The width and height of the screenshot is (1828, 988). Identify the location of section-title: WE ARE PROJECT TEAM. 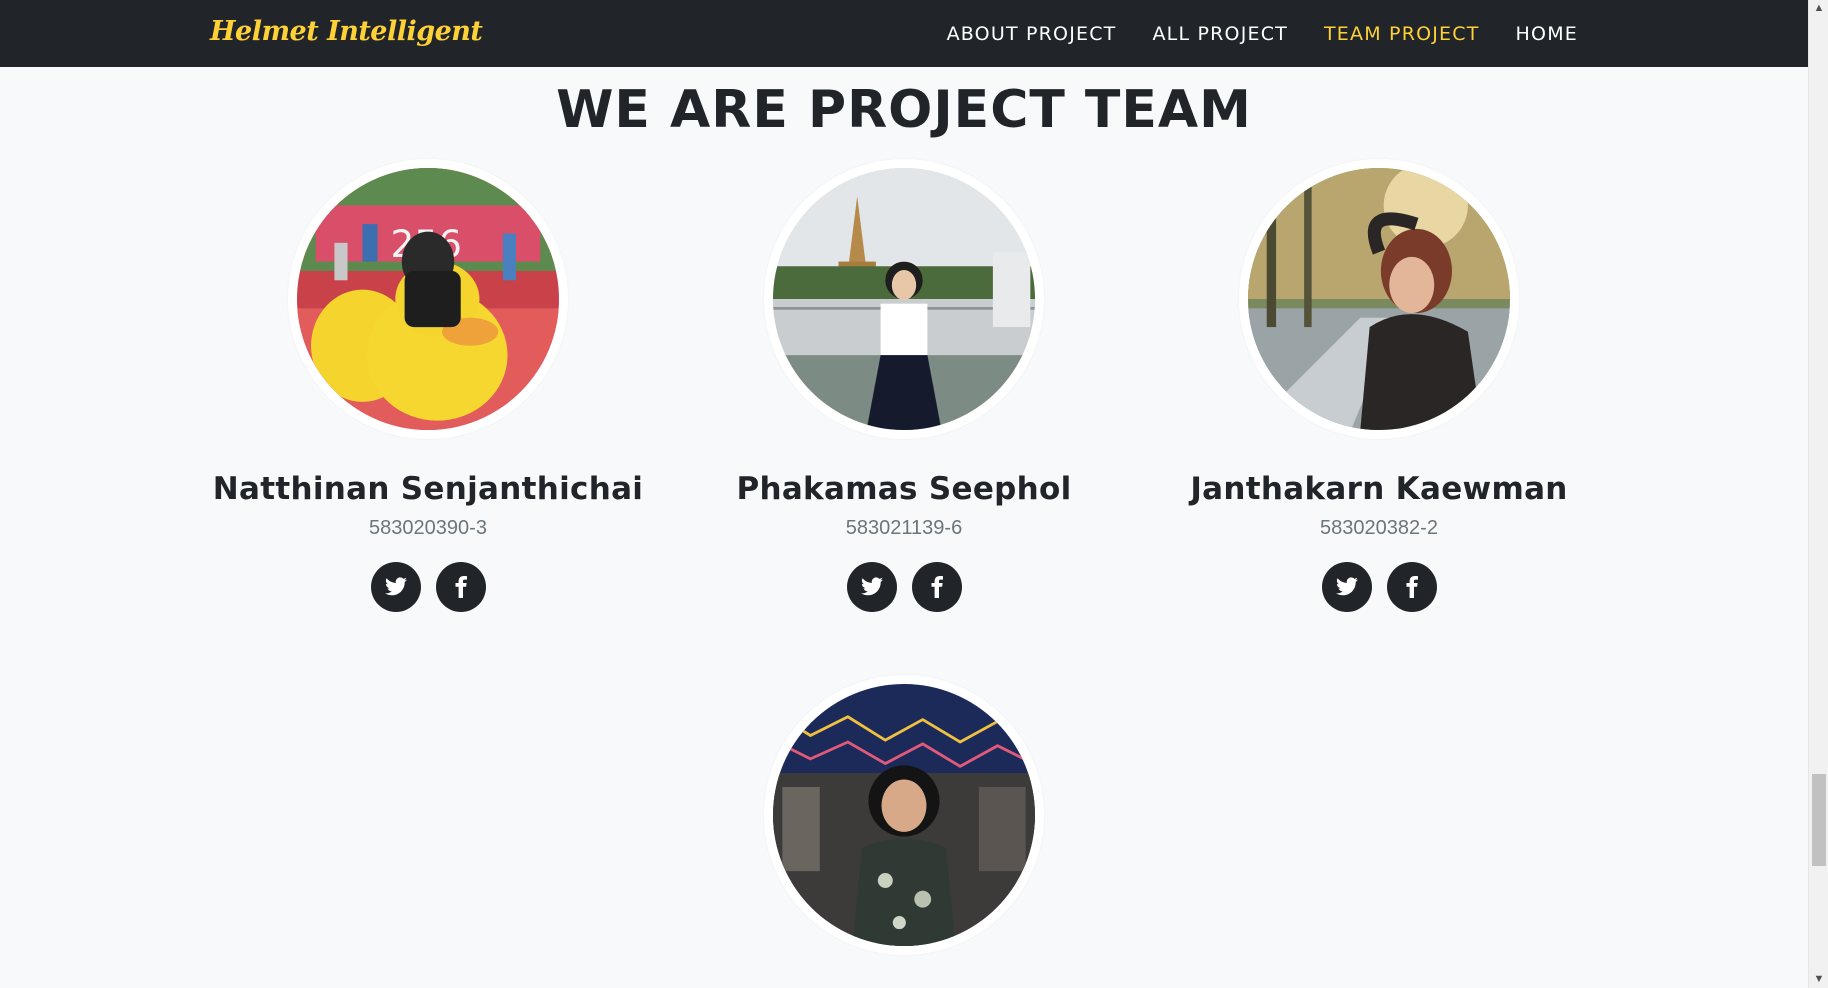
(904, 110).